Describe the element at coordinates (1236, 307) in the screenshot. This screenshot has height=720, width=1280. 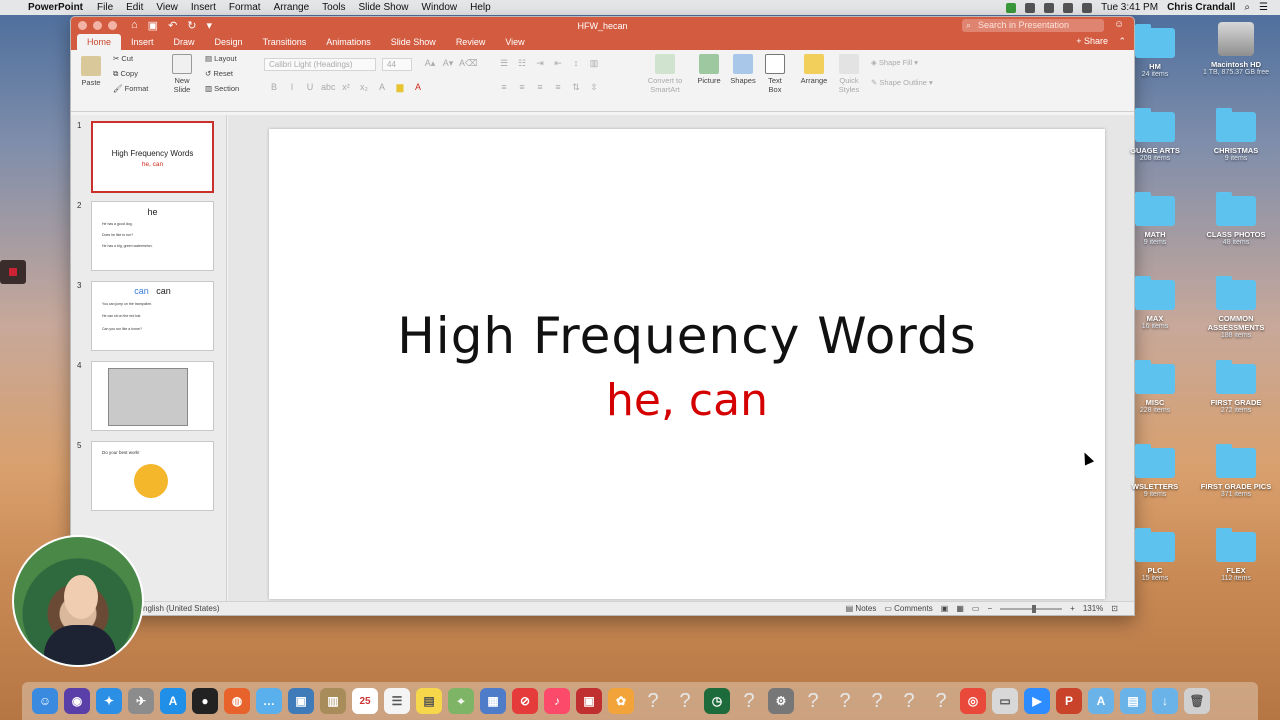
I see `desktop-folder: COMMON ASSESSMENTS 188 items` at that location.